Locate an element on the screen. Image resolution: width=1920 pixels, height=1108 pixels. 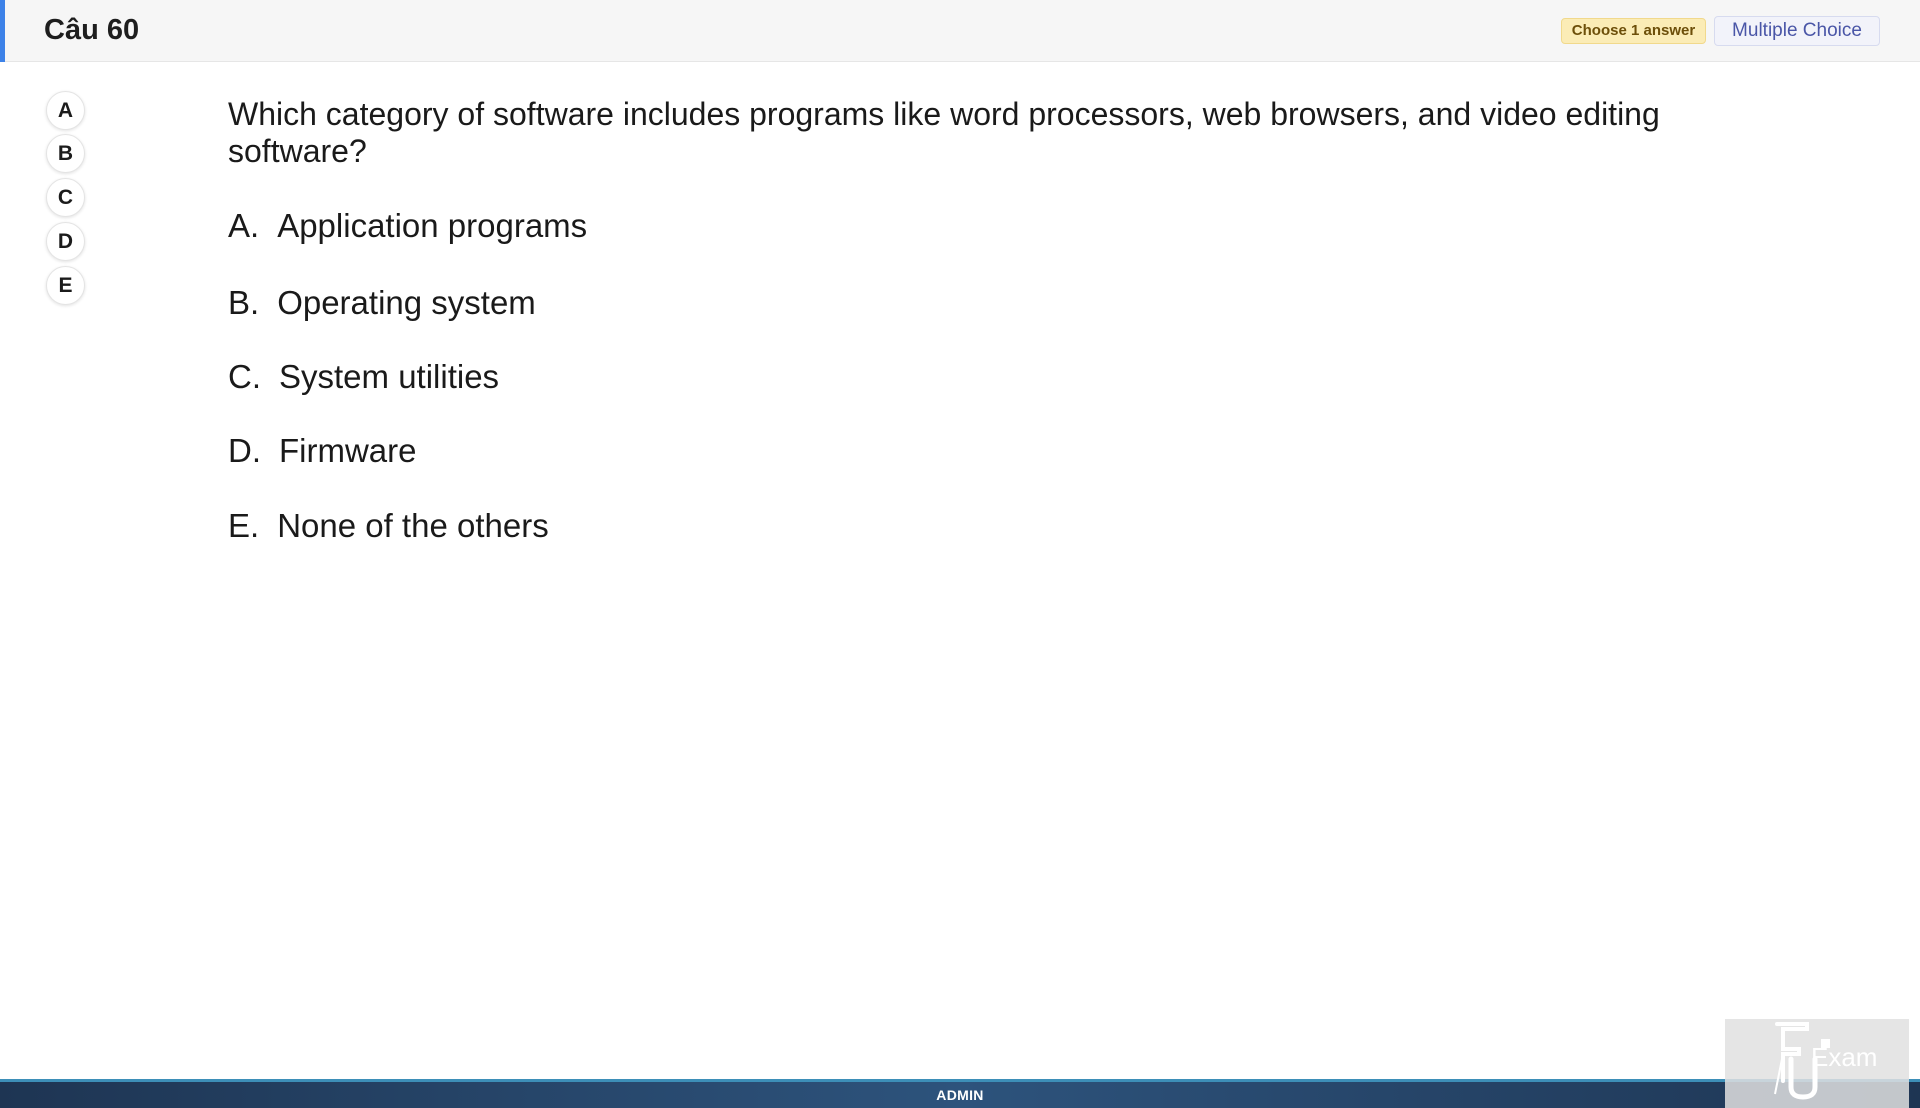
option-letter: E. is located at coordinates (244, 525).